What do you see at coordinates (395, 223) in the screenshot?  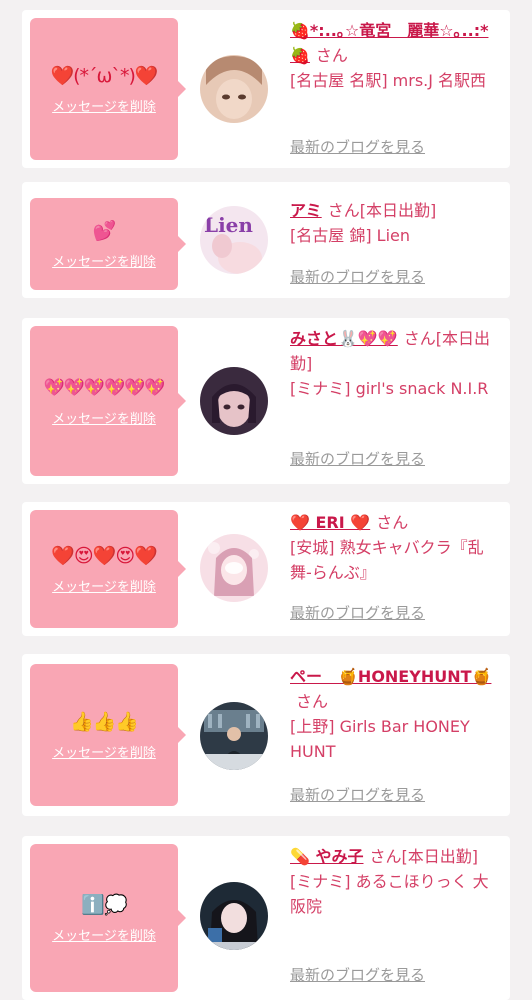 I see `entry-info: アミ さん[本日出勤] [名古屋 錦] Lien` at bounding box center [395, 223].